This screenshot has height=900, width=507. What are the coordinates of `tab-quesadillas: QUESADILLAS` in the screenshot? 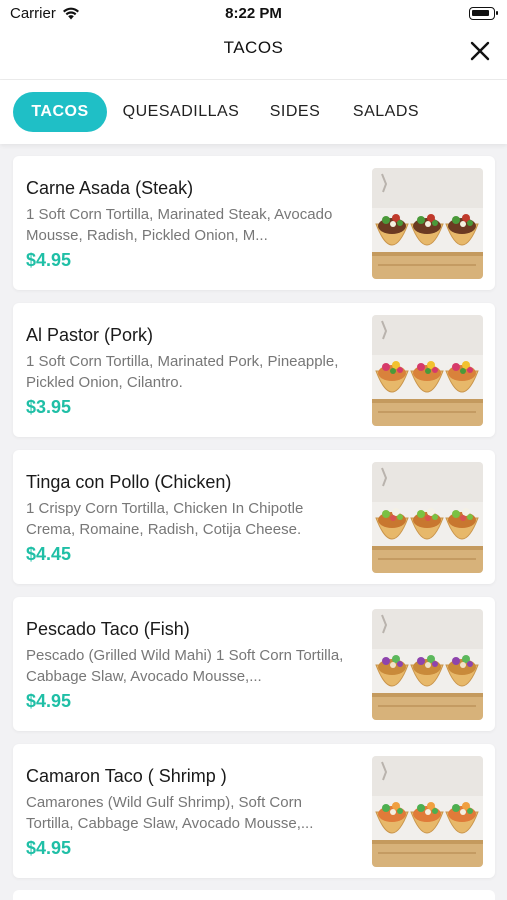 It's located at (181, 112).